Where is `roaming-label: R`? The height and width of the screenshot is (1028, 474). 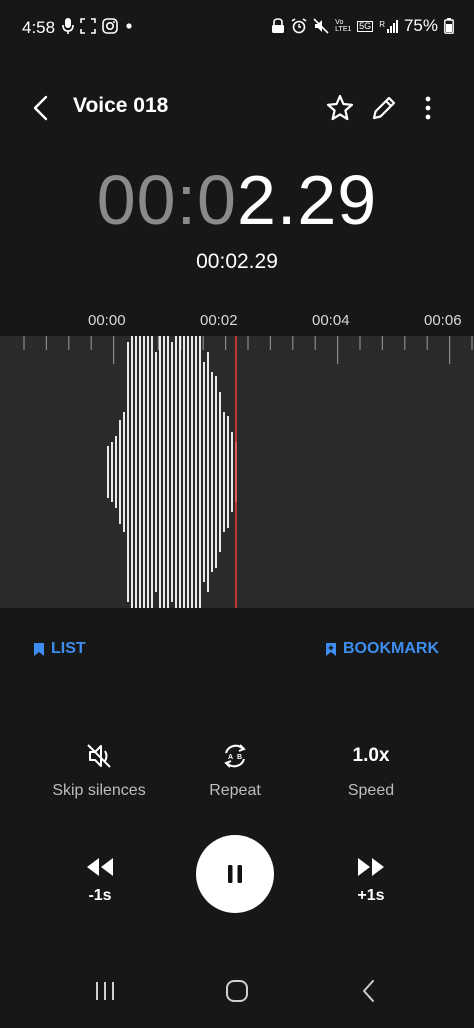
roaming-label: R is located at coordinates (382, 24).